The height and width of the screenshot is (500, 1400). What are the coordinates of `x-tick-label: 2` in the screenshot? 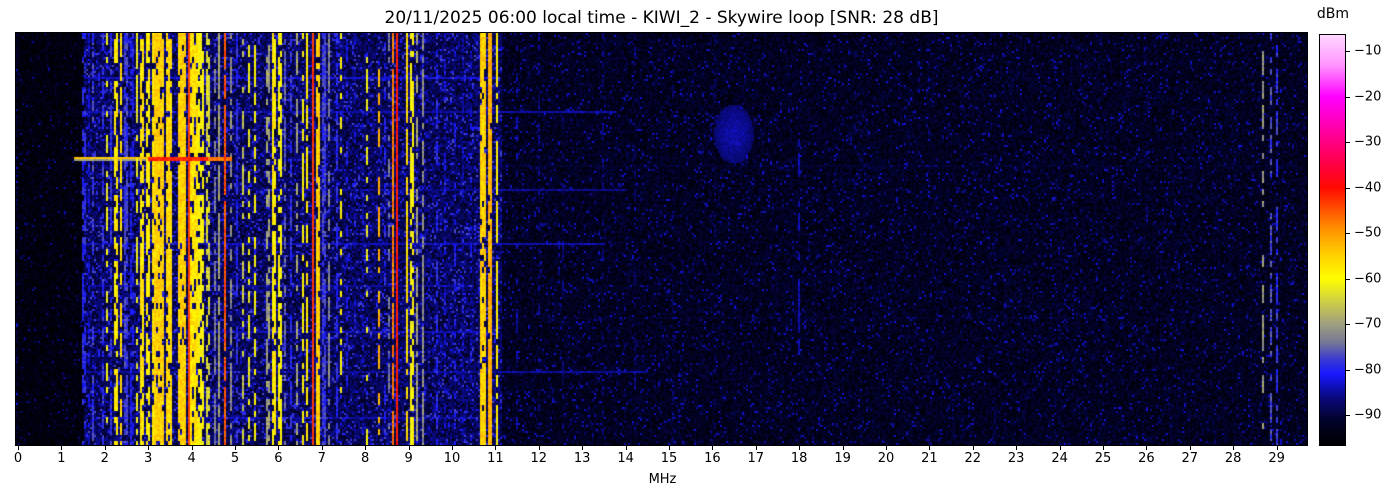 It's located at (104, 458).